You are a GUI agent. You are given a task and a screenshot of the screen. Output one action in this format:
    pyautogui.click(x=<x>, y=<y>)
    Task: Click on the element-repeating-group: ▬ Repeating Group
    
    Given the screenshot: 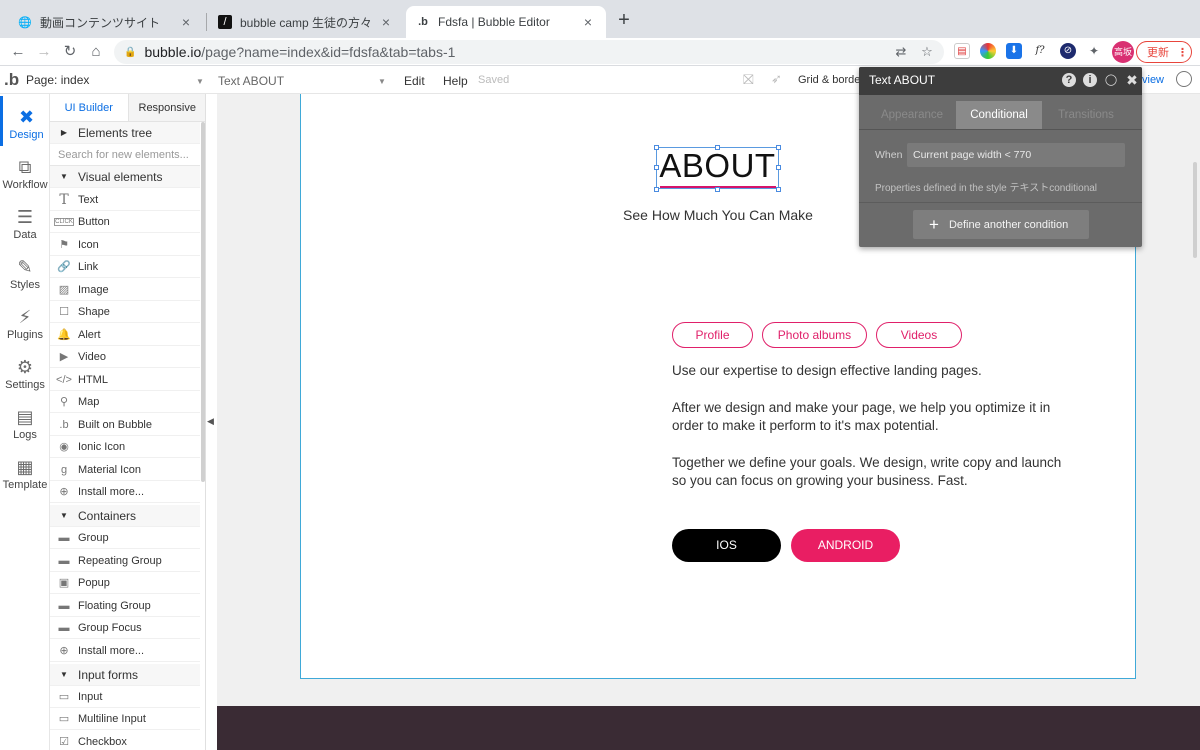 What is the action you would take?
    pyautogui.click(x=125, y=561)
    